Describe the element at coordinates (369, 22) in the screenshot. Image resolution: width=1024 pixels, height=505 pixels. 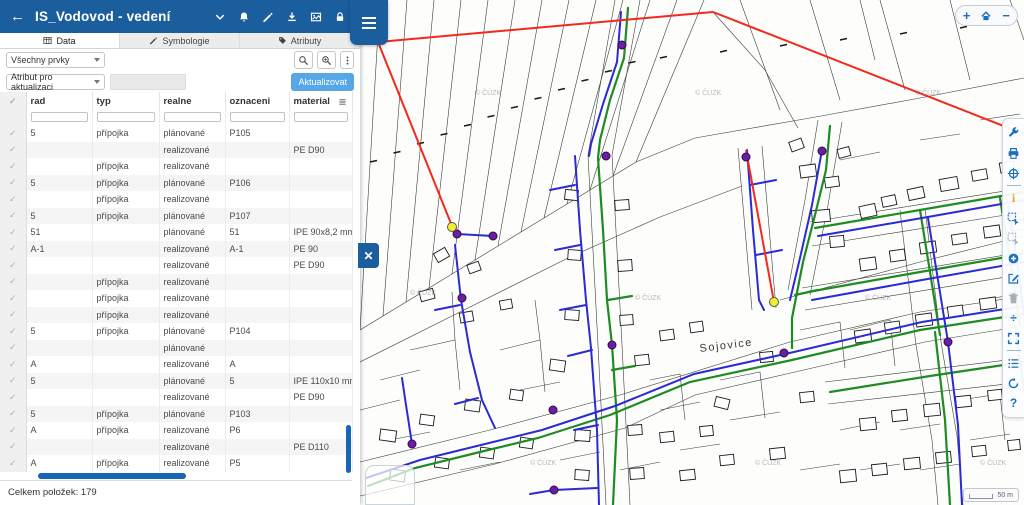
I see `panel-menu-button` at that location.